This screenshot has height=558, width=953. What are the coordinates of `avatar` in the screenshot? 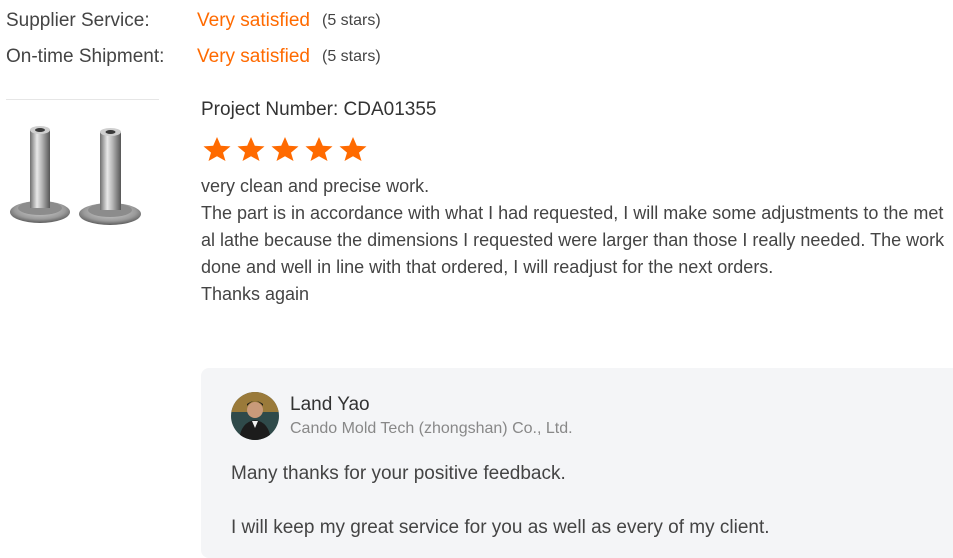 It's located at (255, 416).